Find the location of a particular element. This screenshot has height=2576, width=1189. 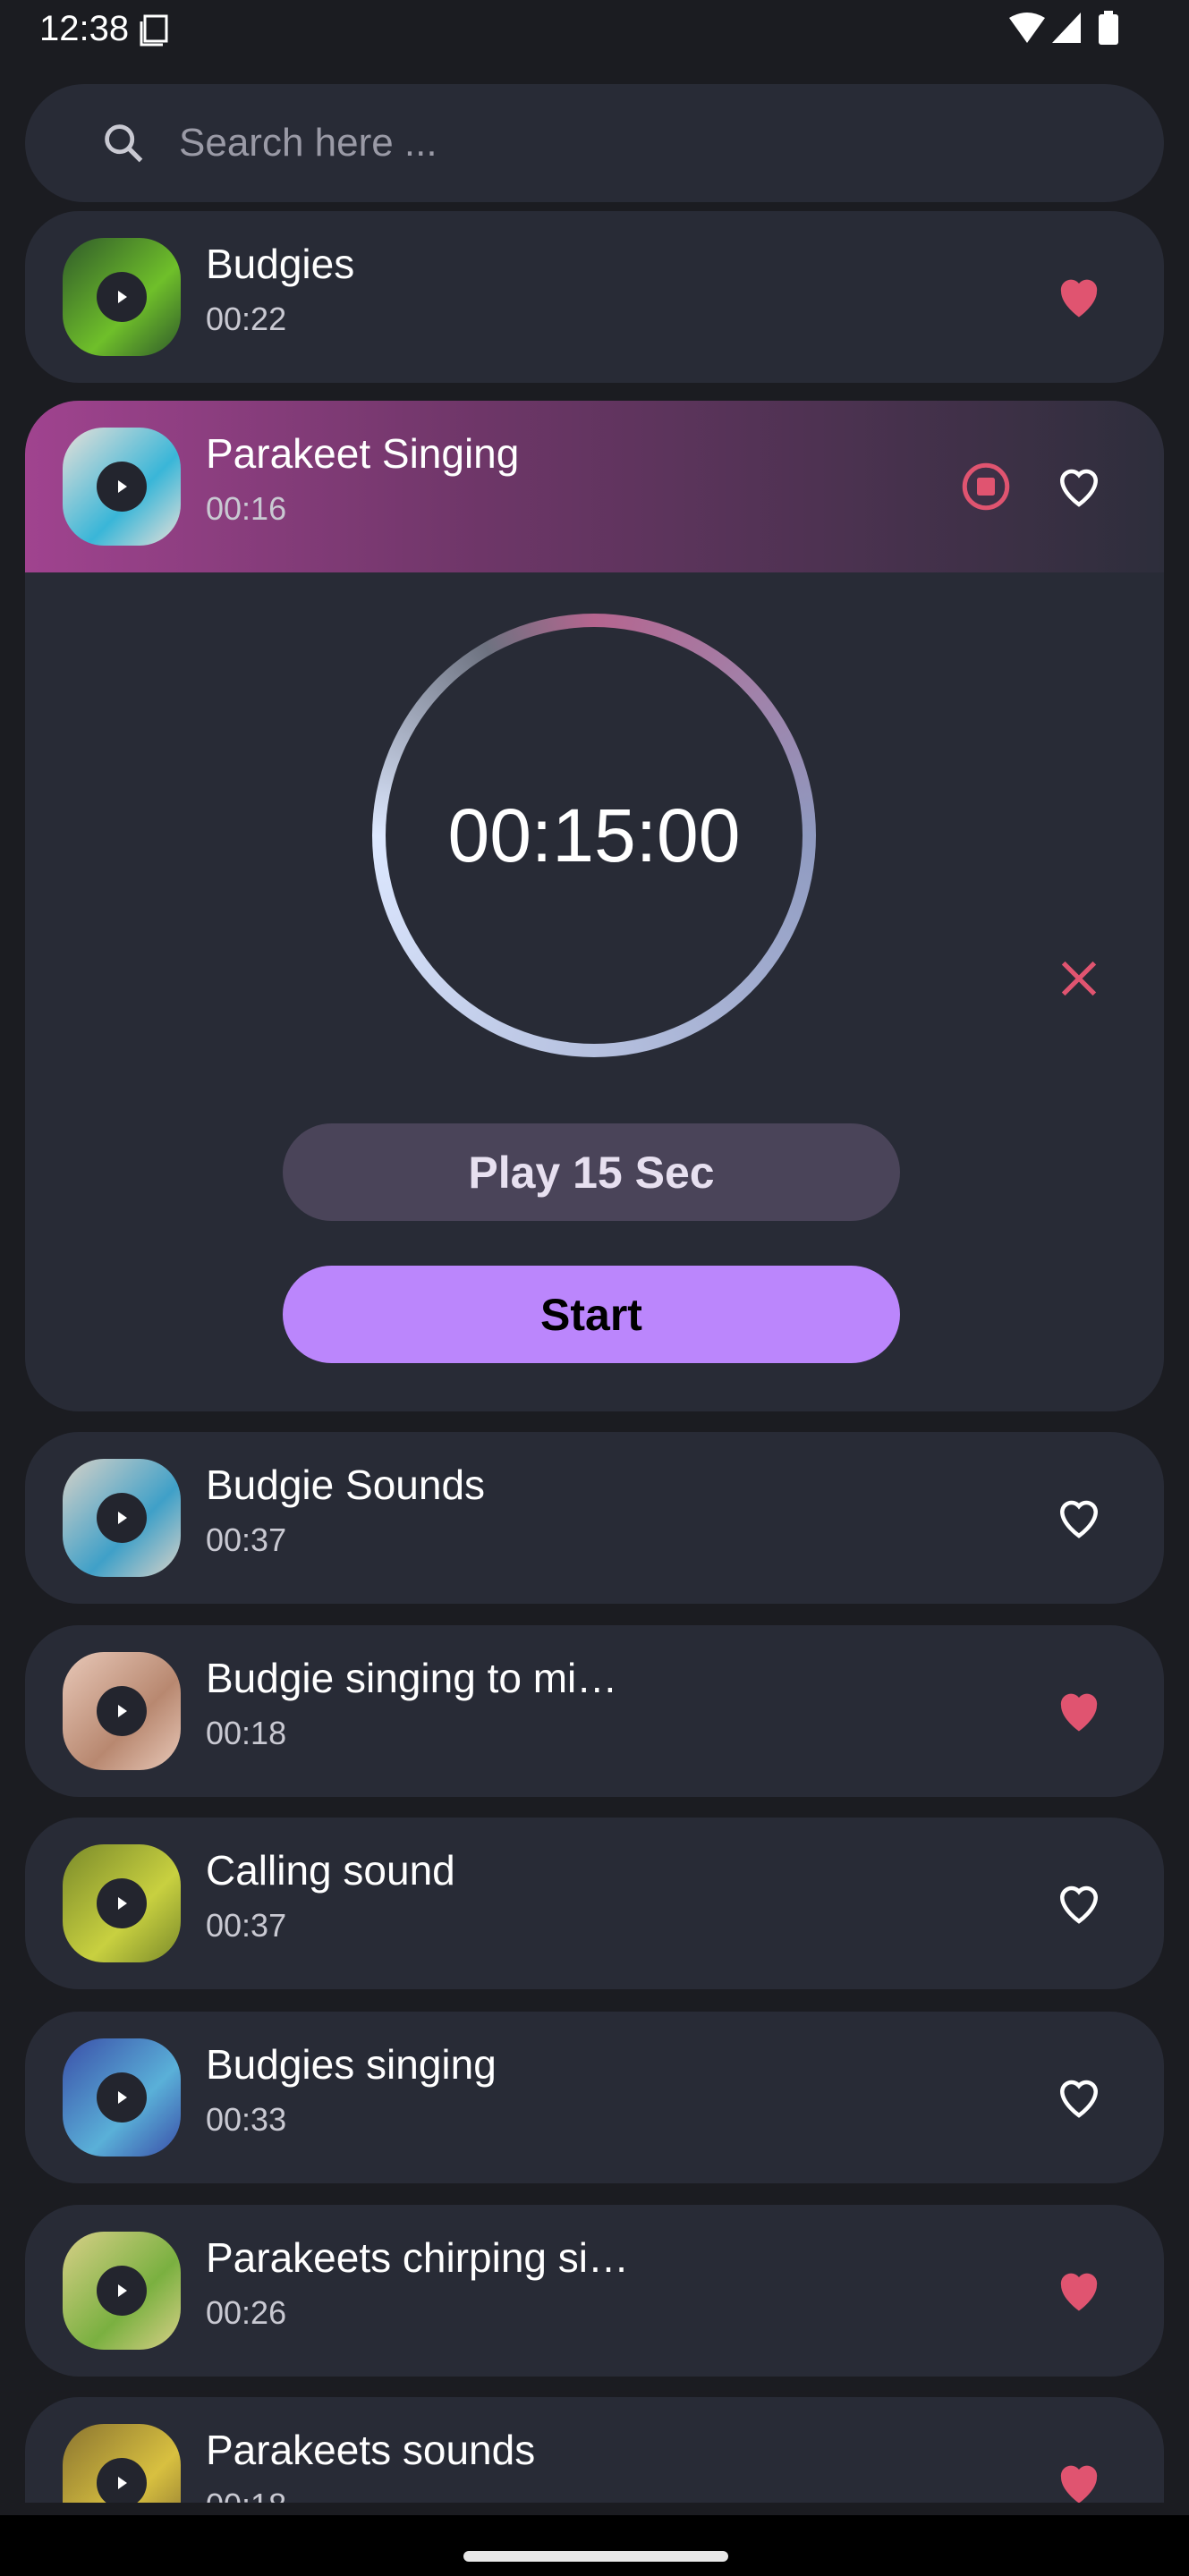

sound-duration: 00:33 is located at coordinates (246, 2119).